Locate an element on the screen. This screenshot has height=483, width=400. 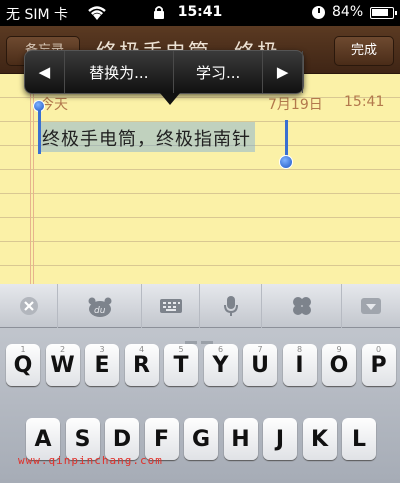
note-time-label: 15:41 is located at coordinates (364, 102).